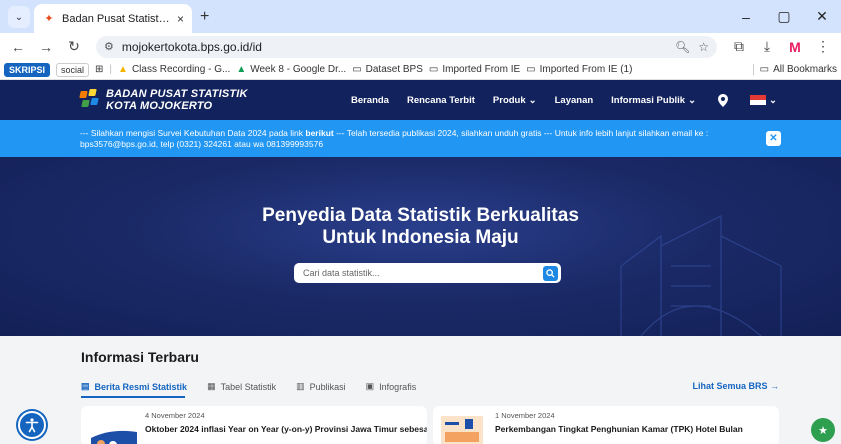 The width and height of the screenshot is (841, 444). I want to click on tab-label: Berita Resmi Statistik, so click(141, 386).